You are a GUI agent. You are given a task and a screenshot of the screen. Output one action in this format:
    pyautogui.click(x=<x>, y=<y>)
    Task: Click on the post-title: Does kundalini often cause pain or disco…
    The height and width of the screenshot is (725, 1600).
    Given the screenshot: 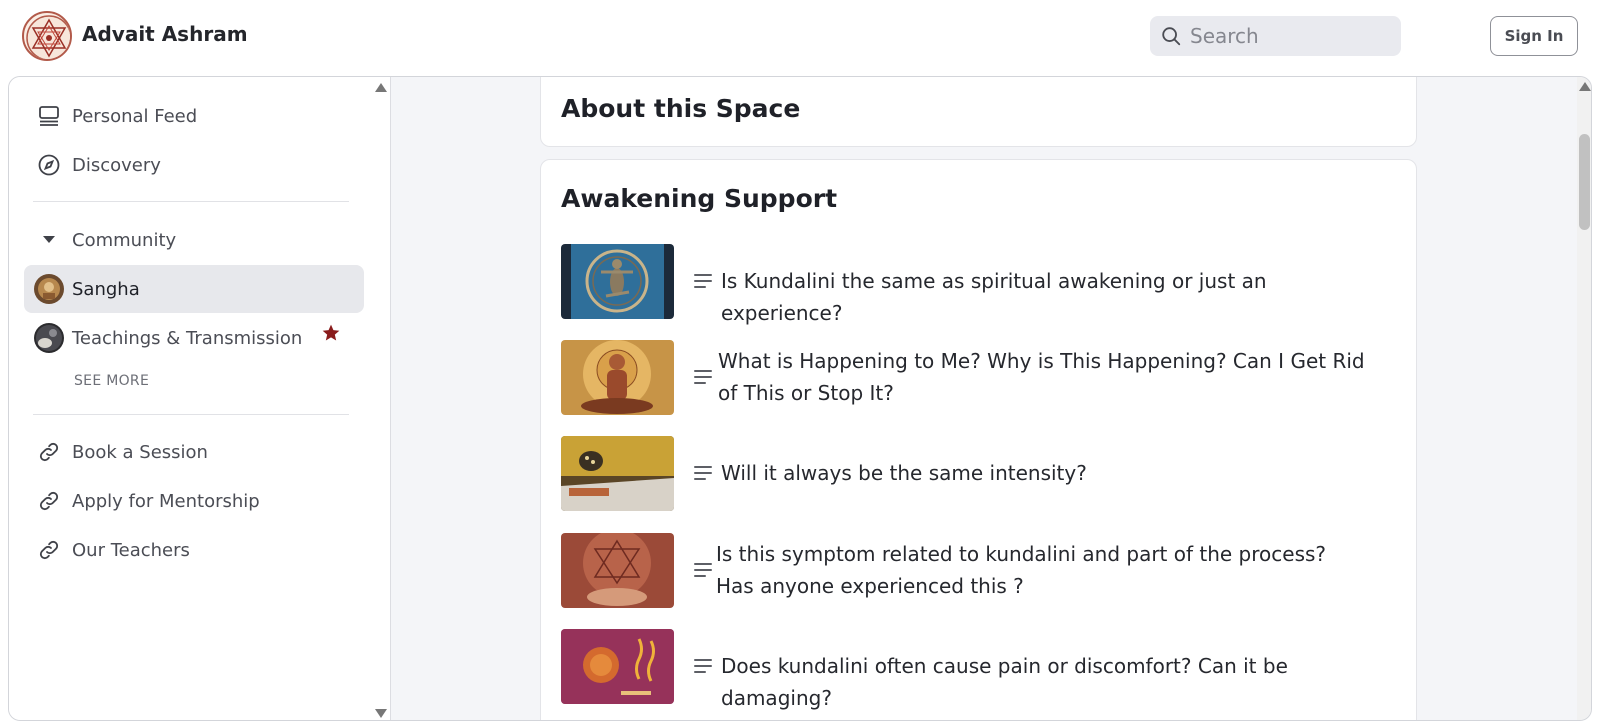 What is the action you would take?
    pyautogui.click(x=1046, y=682)
    